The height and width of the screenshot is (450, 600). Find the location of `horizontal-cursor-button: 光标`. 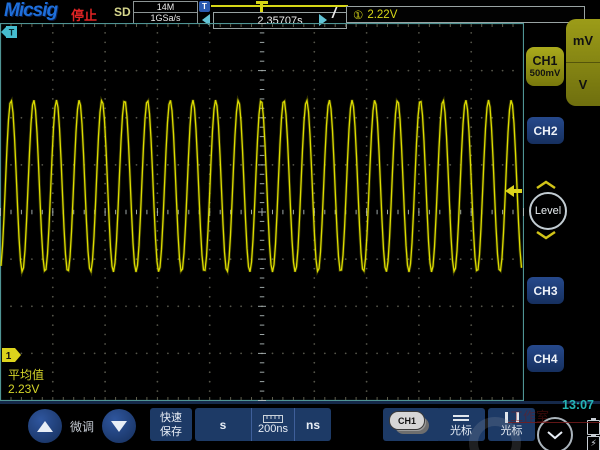

horizontal-cursor-button: 光标 is located at coordinates (461, 424).